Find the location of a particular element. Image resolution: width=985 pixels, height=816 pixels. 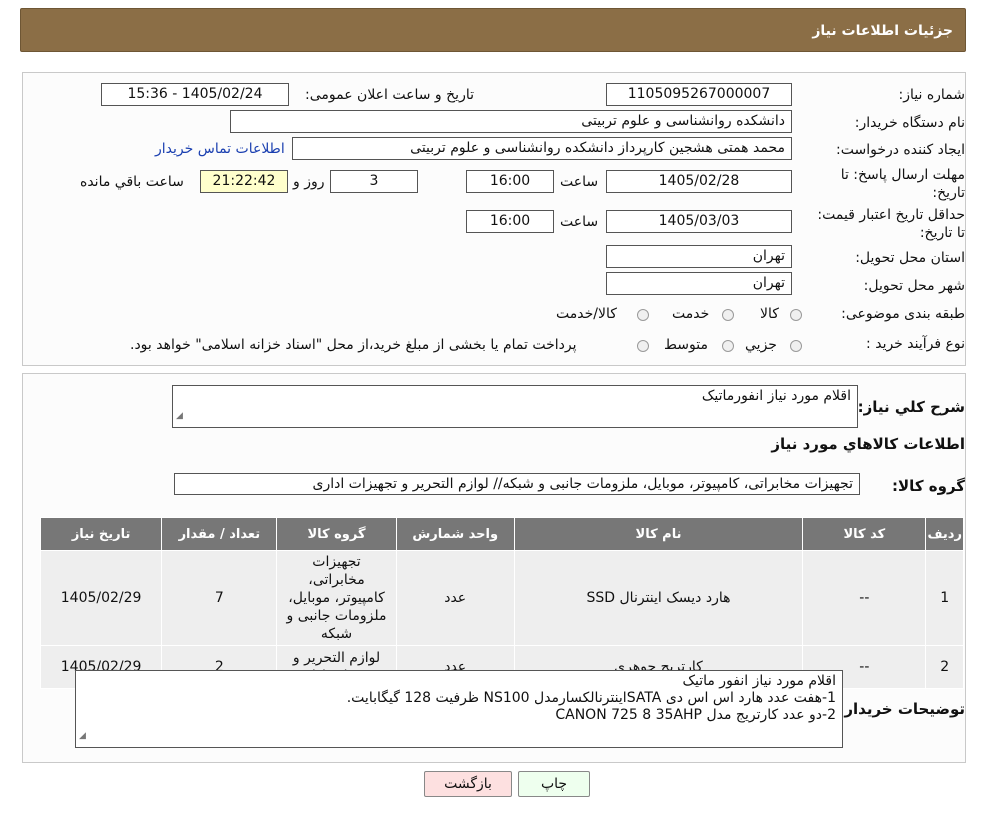

province-label: استان محل تحویل: is located at coordinates (910, 258).